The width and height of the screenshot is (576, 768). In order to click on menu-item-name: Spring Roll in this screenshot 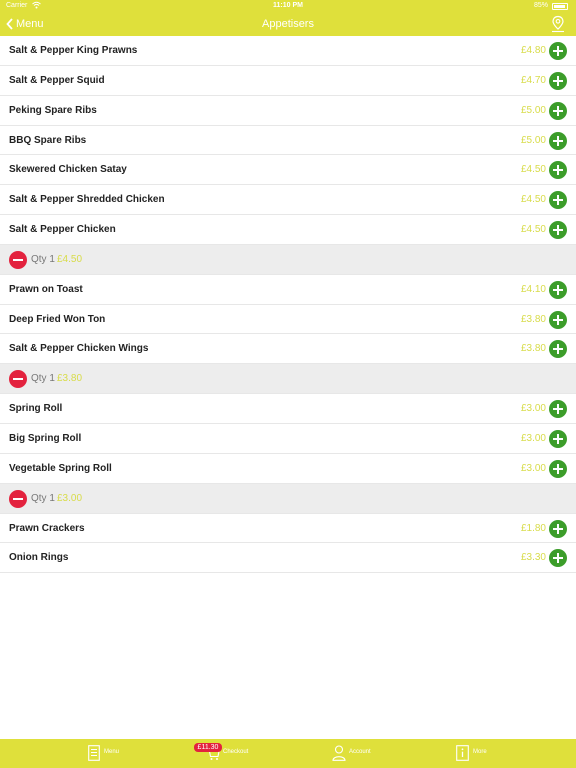, I will do `click(36, 409)`.